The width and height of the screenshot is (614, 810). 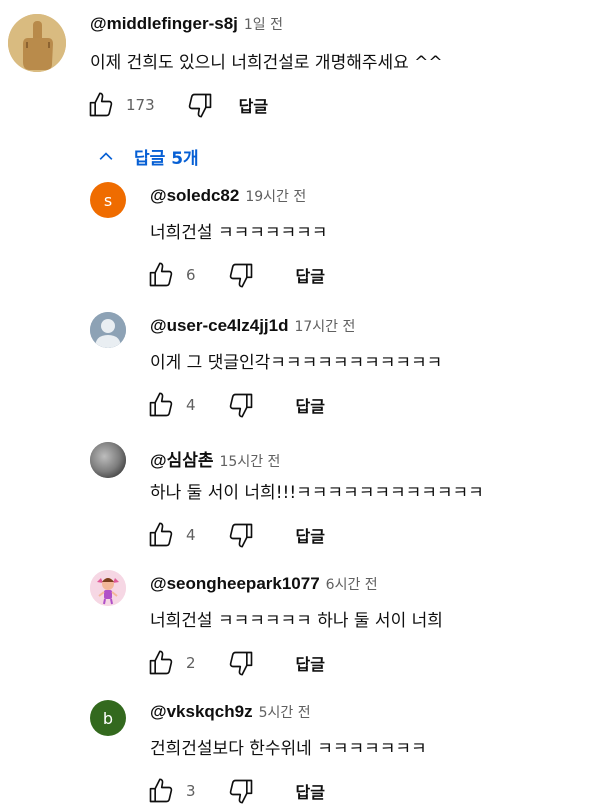 I want to click on comment-header: @user-ce4lz4jj1d 17시간 전, so click(x=252, y=326).